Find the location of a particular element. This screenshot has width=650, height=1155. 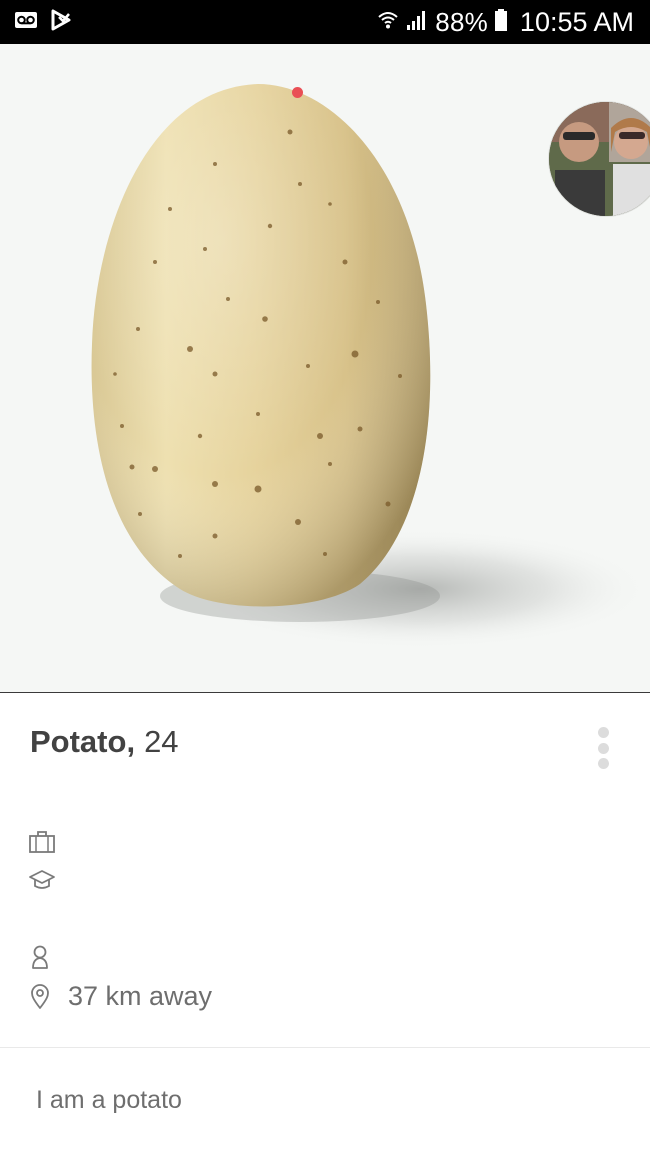

profile-header: Potato, 24 is located at coordinates (104, 747).